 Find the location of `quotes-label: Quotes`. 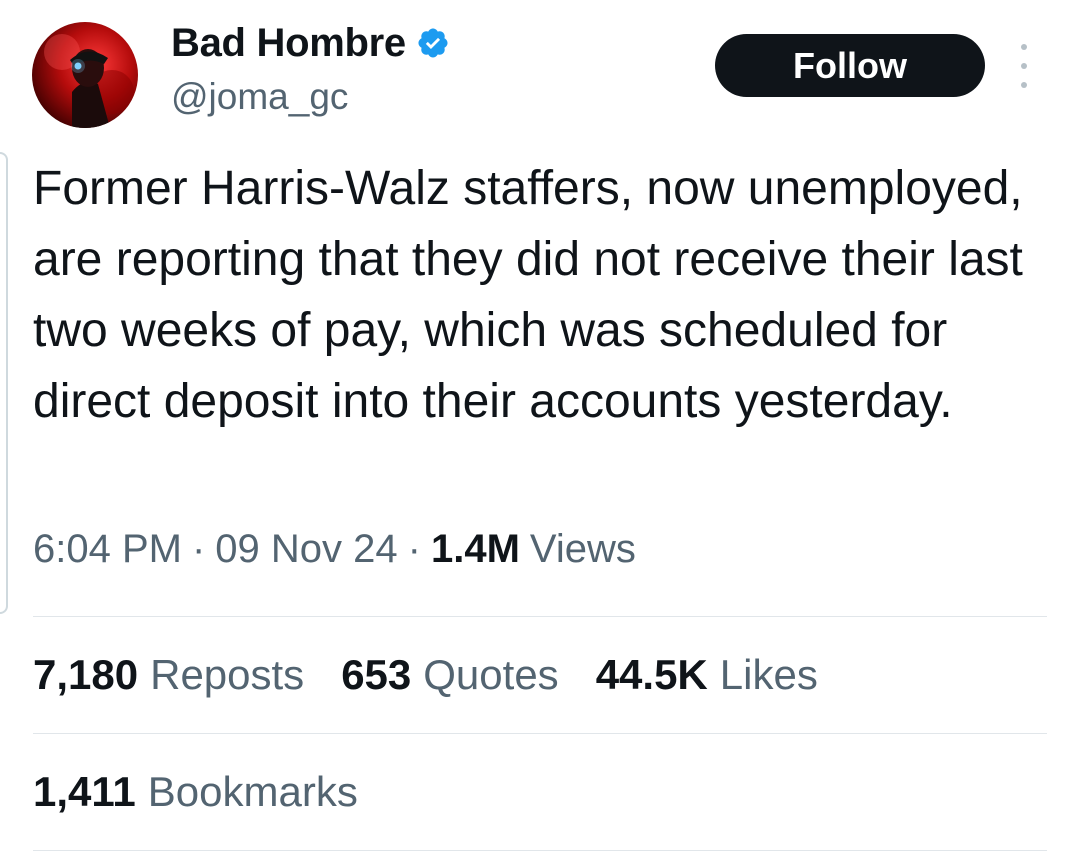

quotes-label: Quotes is located at coordinates (491, 674).